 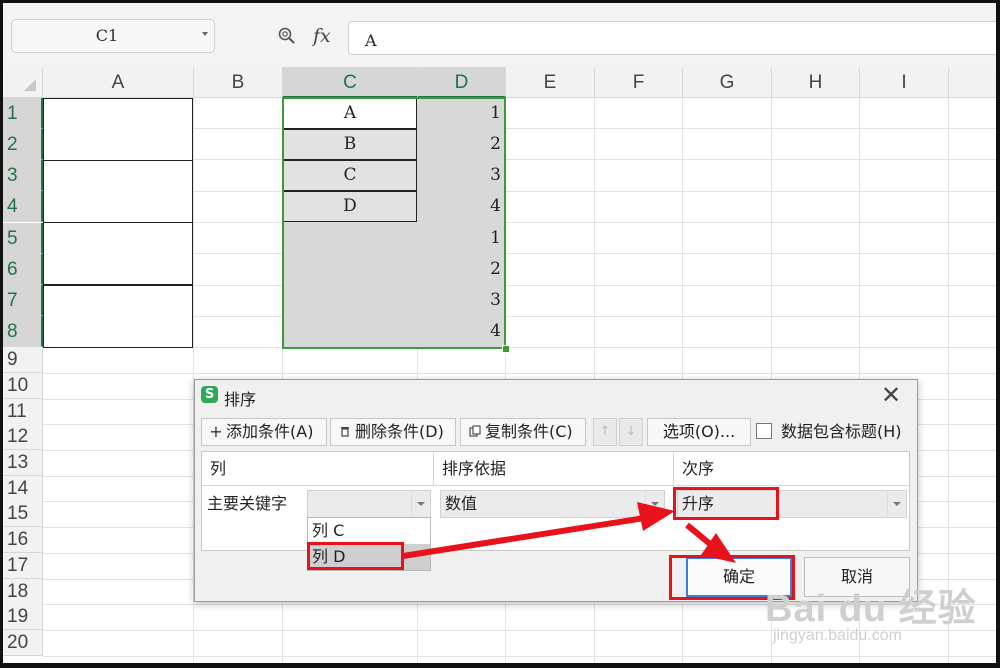 What do you see at coordinates (837, 635) in the screenshot?
I see `watermark-url: jingyan.baidu.com` at bounding box center [837, 635].